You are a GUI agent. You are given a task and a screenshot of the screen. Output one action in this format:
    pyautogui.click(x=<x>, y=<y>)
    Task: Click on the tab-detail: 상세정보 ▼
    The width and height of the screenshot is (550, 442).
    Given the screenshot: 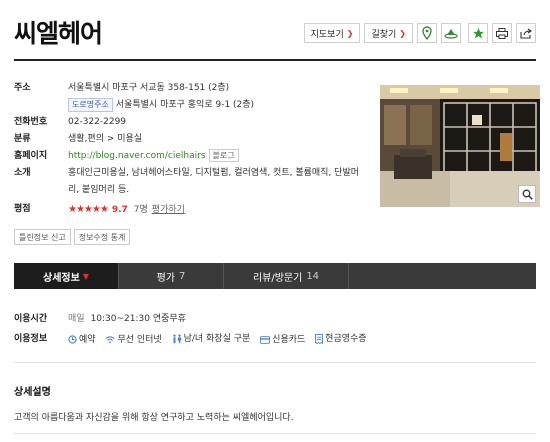 What is the action you would take?
    pyautogui.click(x=66, y=276)
    